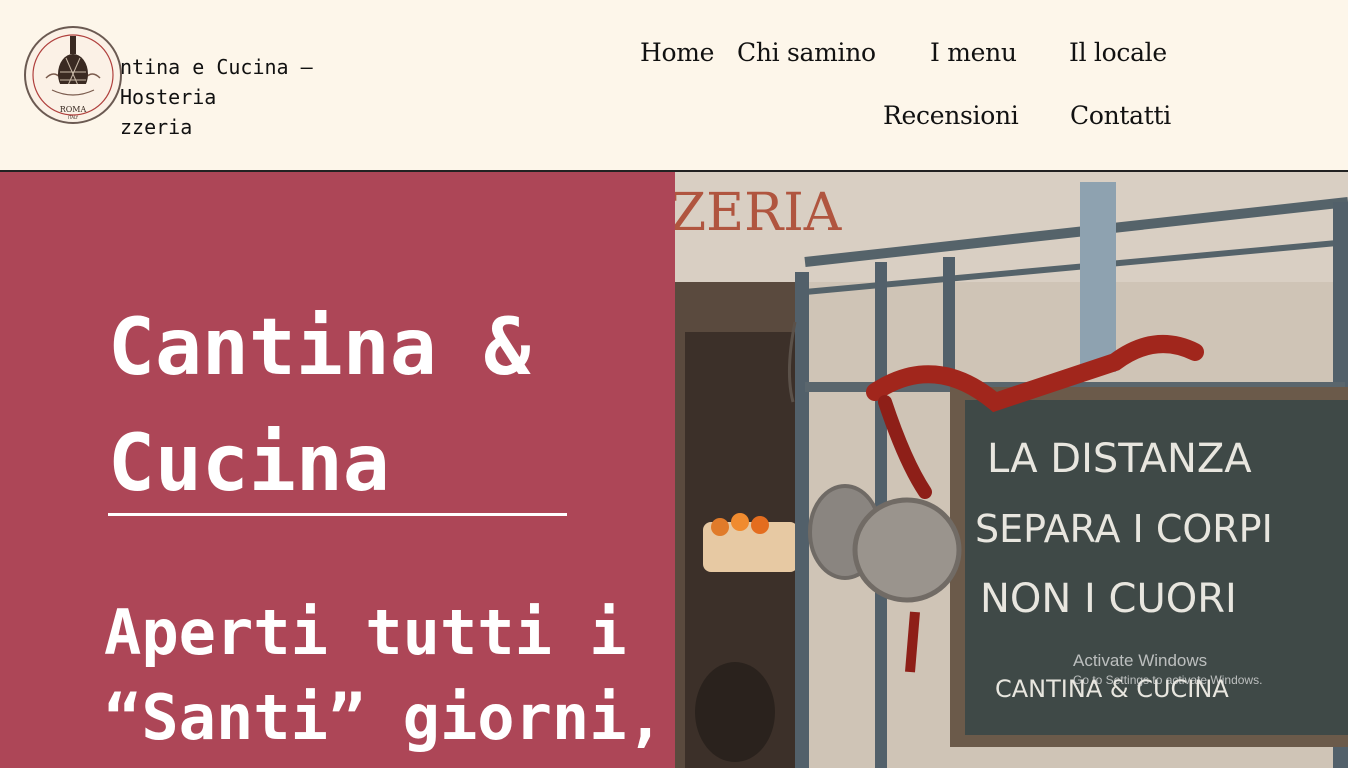 Image resolution: width=1348 pixels, height=768 pixels. What do you see at coordinates (806, 52) in the screenshot?
I see `nav-item-chi-siamo: Chi samino` at bounding box center [806, 52].